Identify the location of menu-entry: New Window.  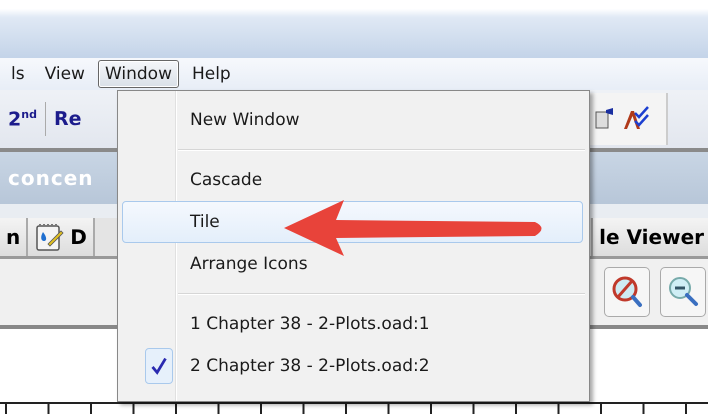
(352, 120).